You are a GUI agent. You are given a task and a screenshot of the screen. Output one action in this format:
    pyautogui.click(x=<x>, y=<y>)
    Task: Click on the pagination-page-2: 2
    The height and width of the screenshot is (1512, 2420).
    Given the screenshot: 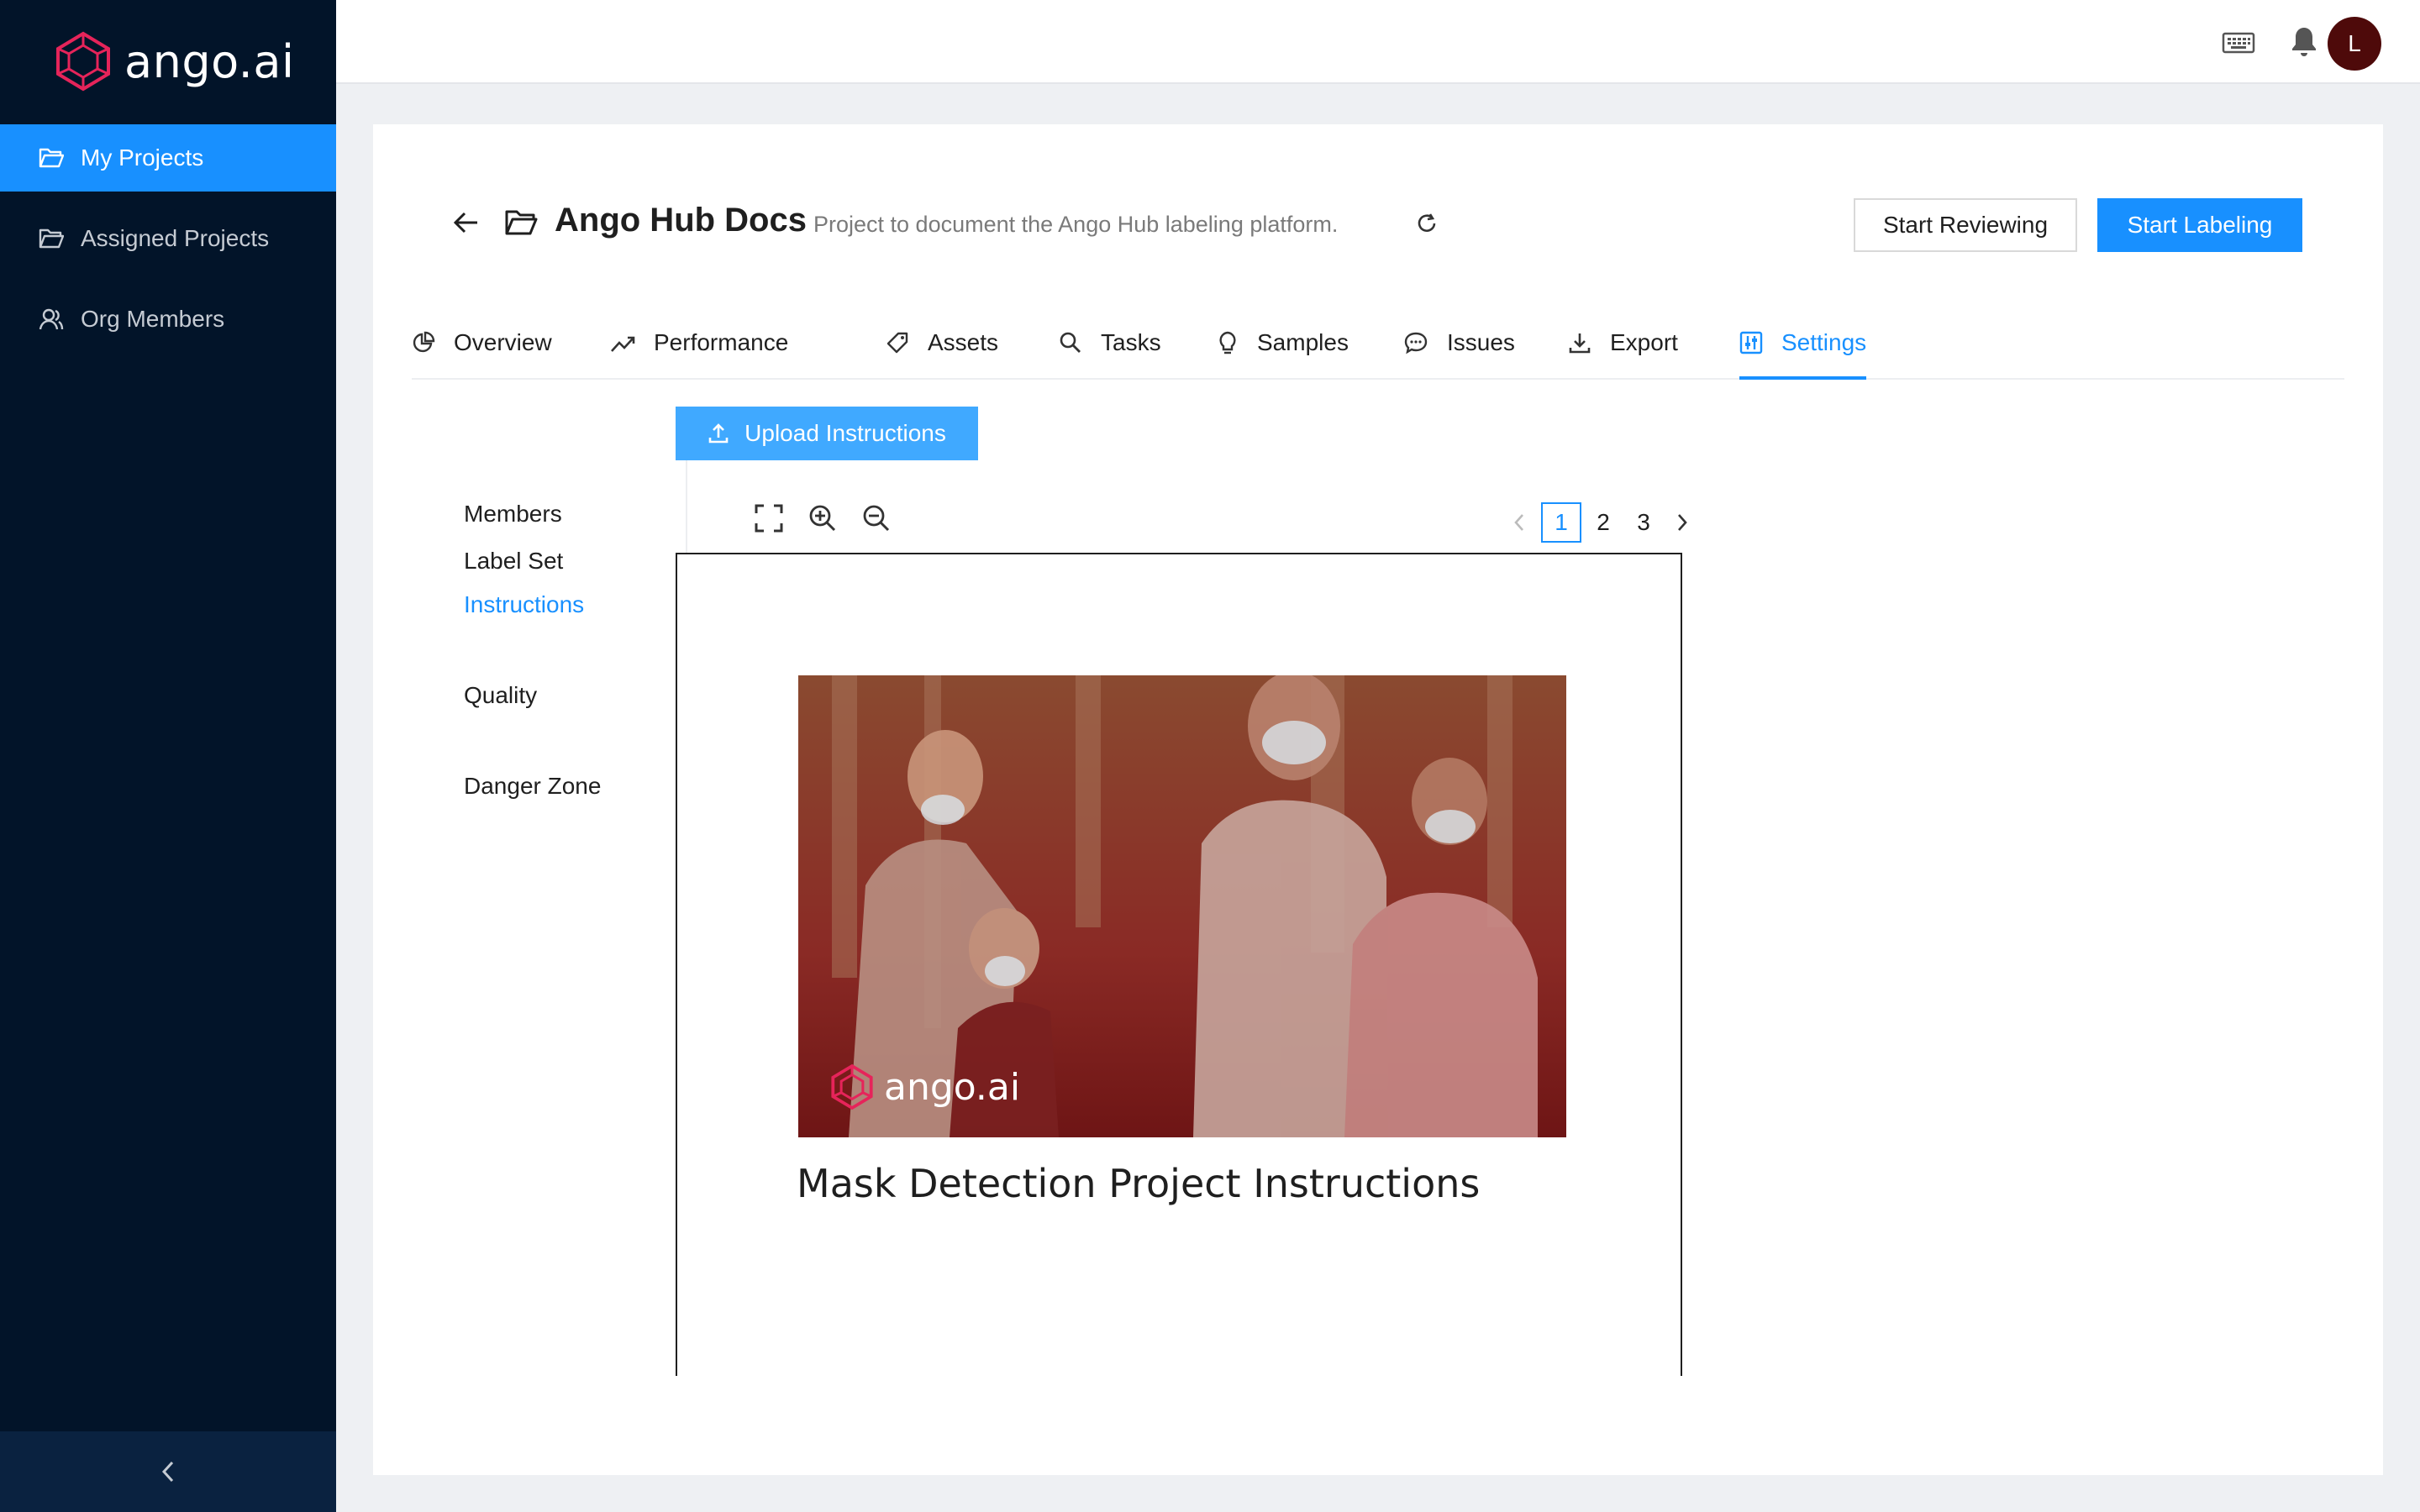 What is the action you would take?
    pyautogui.click(x=1603, y=522)
    